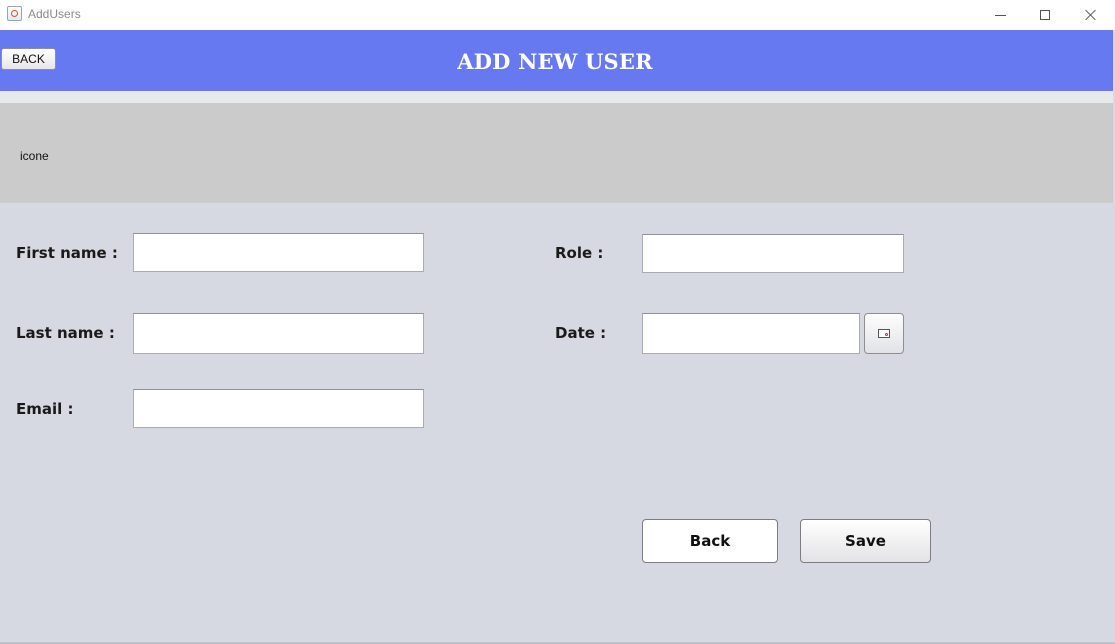  Describe the element at coordinates (278, 333) in the screenshot. I see `last-name-input` at that location.